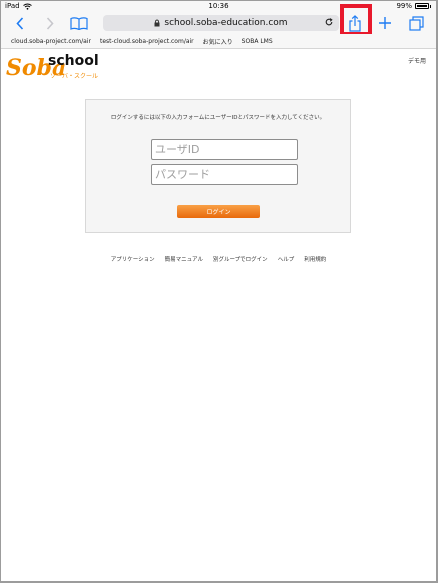 Image resolution: width=438 pixels, height=583 pixels. What do you see at coordinates (404, 6) in the screenshot?
I see `battery-percent: 99%` at bounding box center [404, 6].